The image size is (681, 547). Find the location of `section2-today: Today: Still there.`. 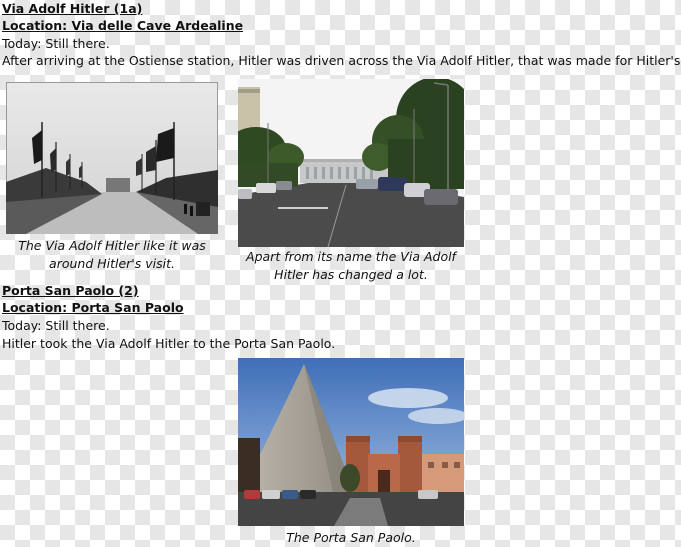

section2-today: Today: Still there. is located at coordinates (56, 325).